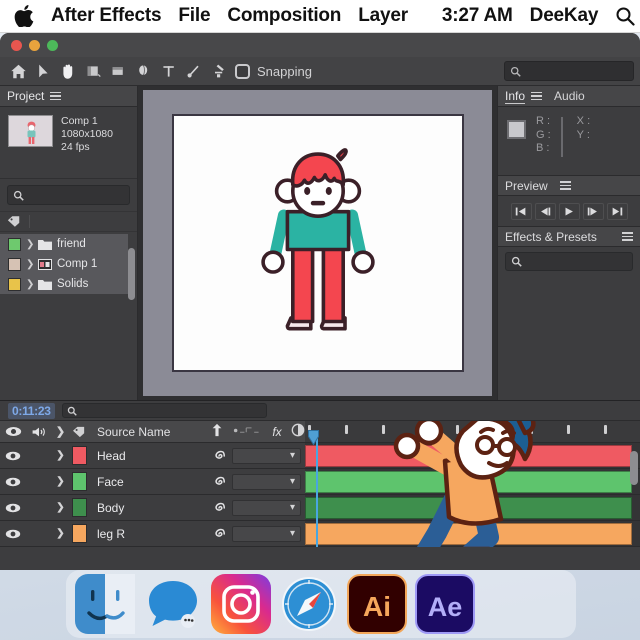  What do you see at coordinates (545, 211) in the screenshot?
I see `previous-frame-button` at bounding box center [545, 211].